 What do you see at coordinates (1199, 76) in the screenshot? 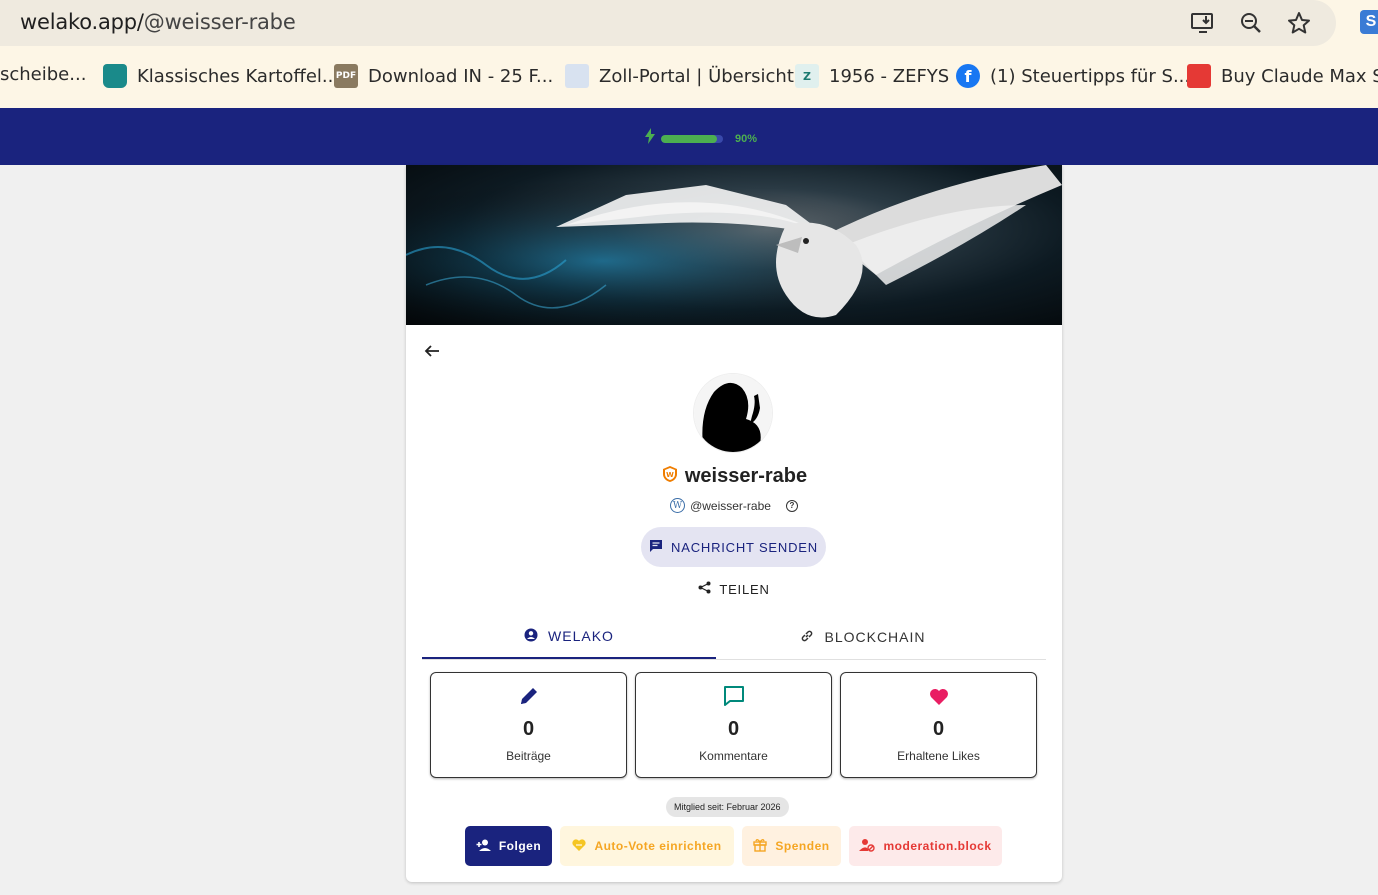
I see `claude-store-icon` at bounding box center [1199, 76].